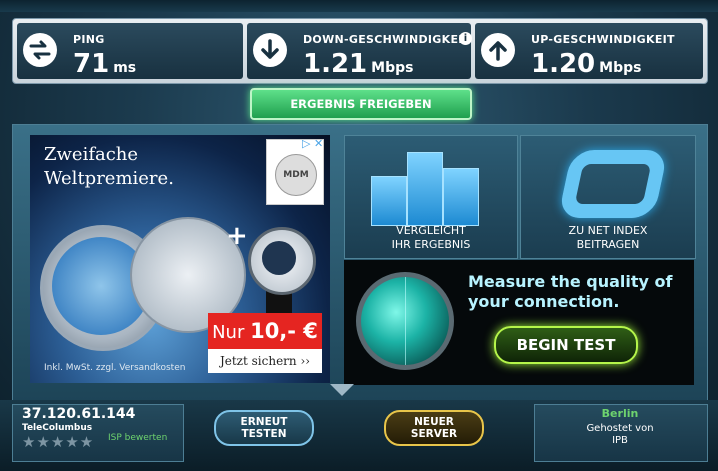 The width and height of the screenshot is (718, 471). Describe the element at coordinates (431, 237) in the screenshot. I see `compare-results-label: VERGLEICHT IHR ERGEBNIS` at that location.